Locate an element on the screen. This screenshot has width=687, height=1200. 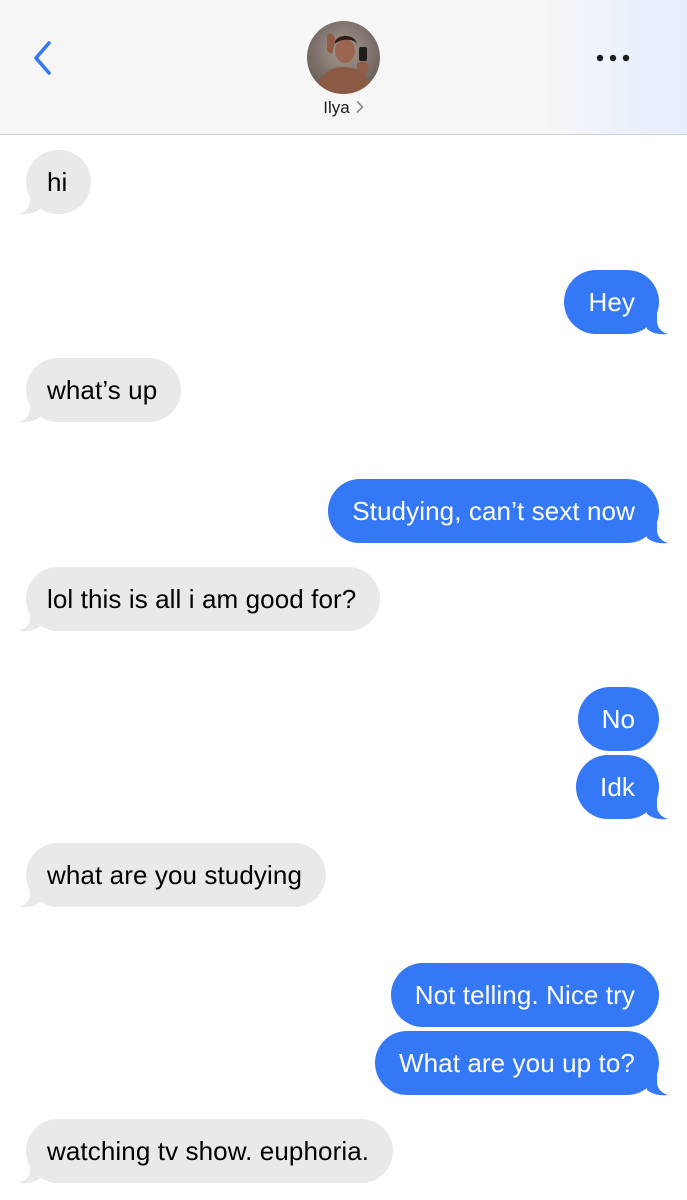
message-bubble-incoming: what are you studying is located at coordinates (173, 875).